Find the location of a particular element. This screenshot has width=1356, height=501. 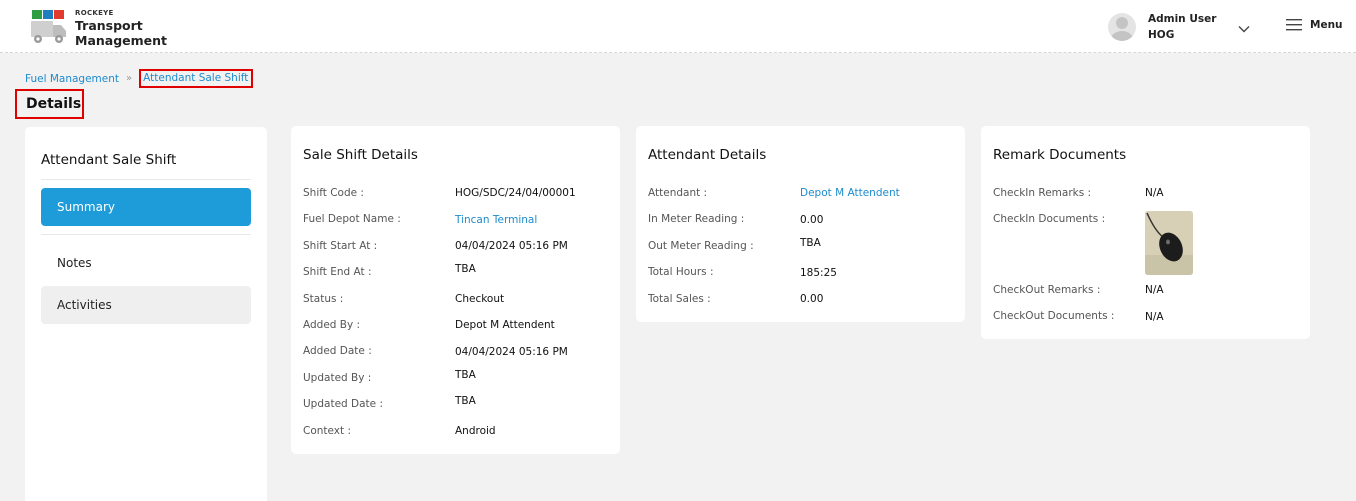

checkout-remarks-value: N/A is located at coordinates (1154, 290).